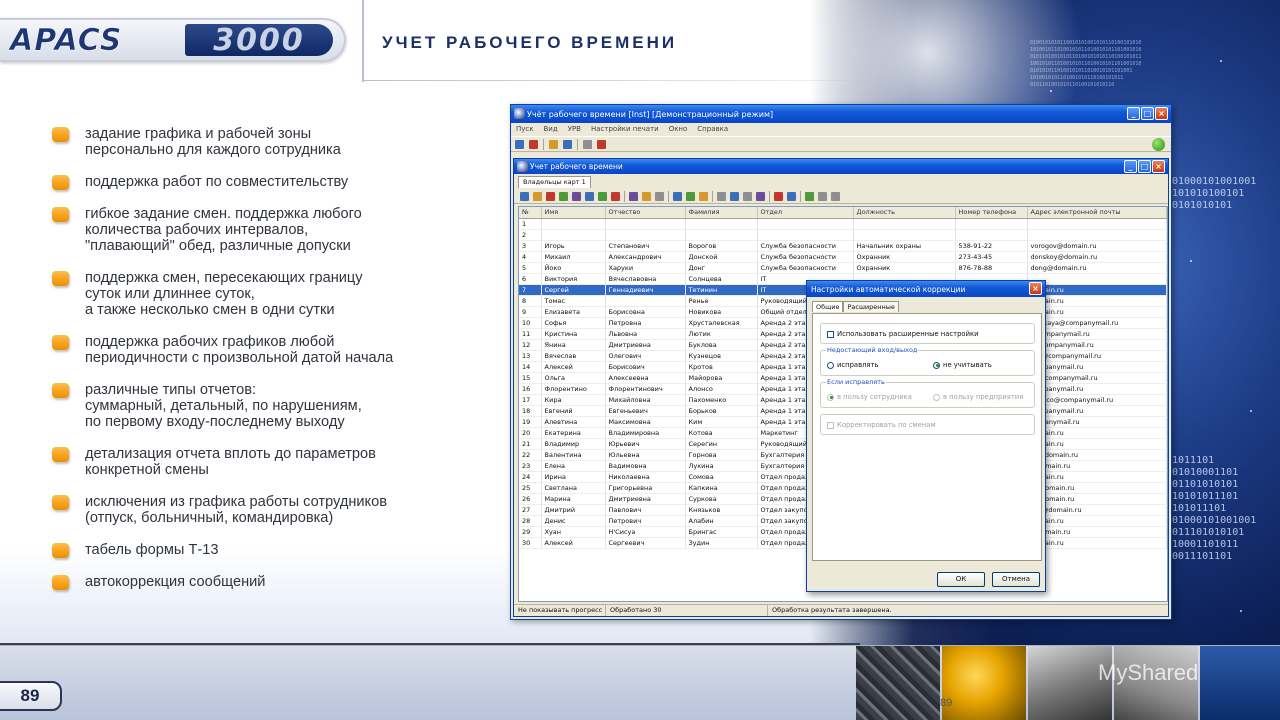 Image resolution: width=1280 pixels, height=720 pixels. I want to click on column-header: Номер телефона, so click(991, 213).